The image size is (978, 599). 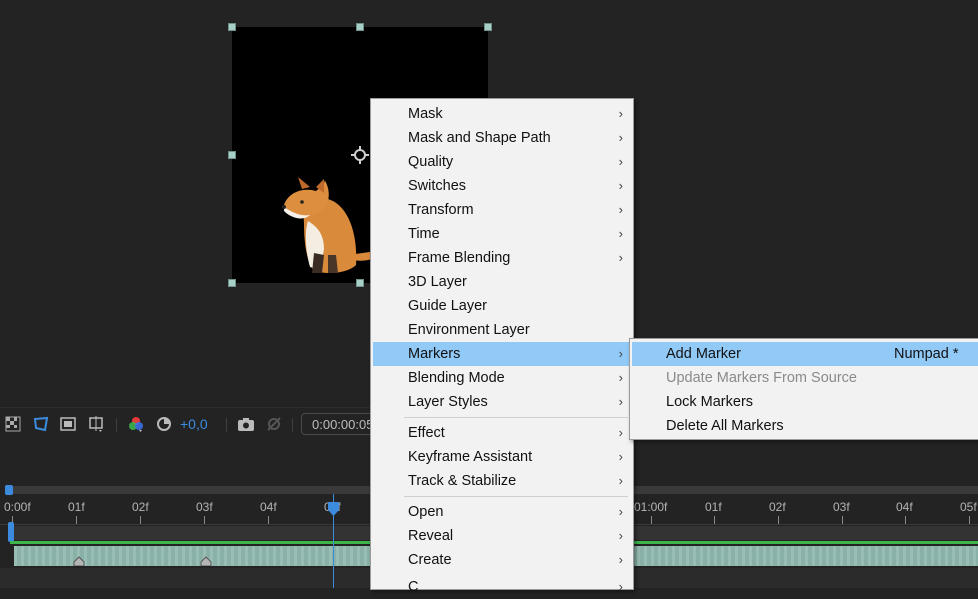 What do you see at coordinates (246, 424) in the screenshot?
I see `snapshot-camera-icon` at bounding box center [246, 424].